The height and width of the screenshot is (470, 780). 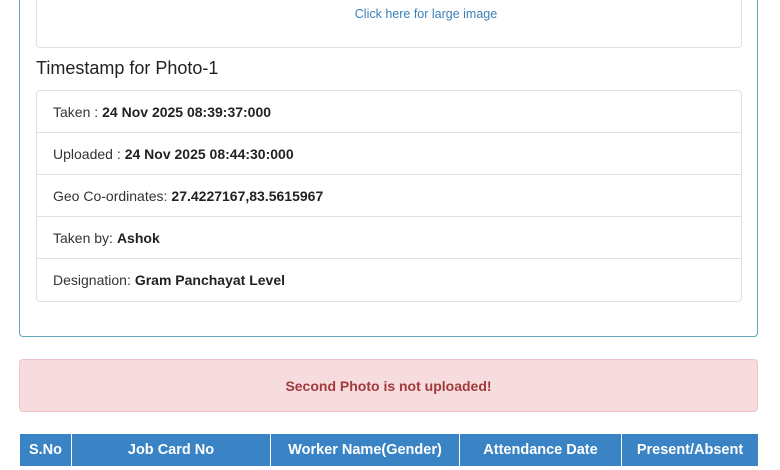 What do you see at coordinates (389, 154) in the screenshot?
I see `uploaded-row: Uploaded : 24 Nov 2025 08:44:30:000` at bounding box center [389, 154].